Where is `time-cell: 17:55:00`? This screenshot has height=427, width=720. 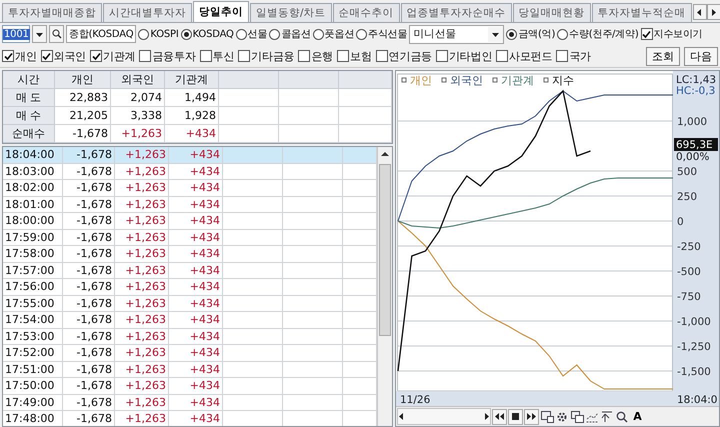
time-cell: 17:55:00 is located at coordinates (33, 304).